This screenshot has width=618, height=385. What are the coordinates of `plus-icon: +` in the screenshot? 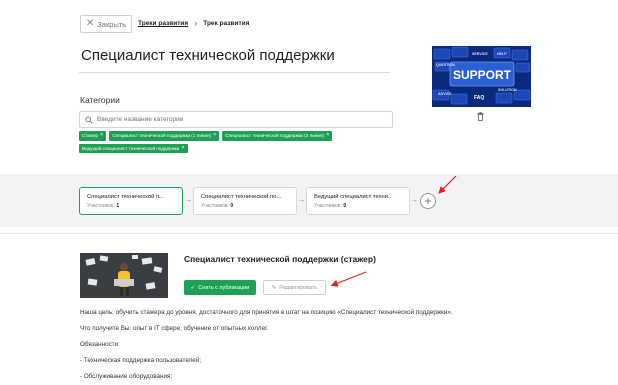 It's located at (428, 201).